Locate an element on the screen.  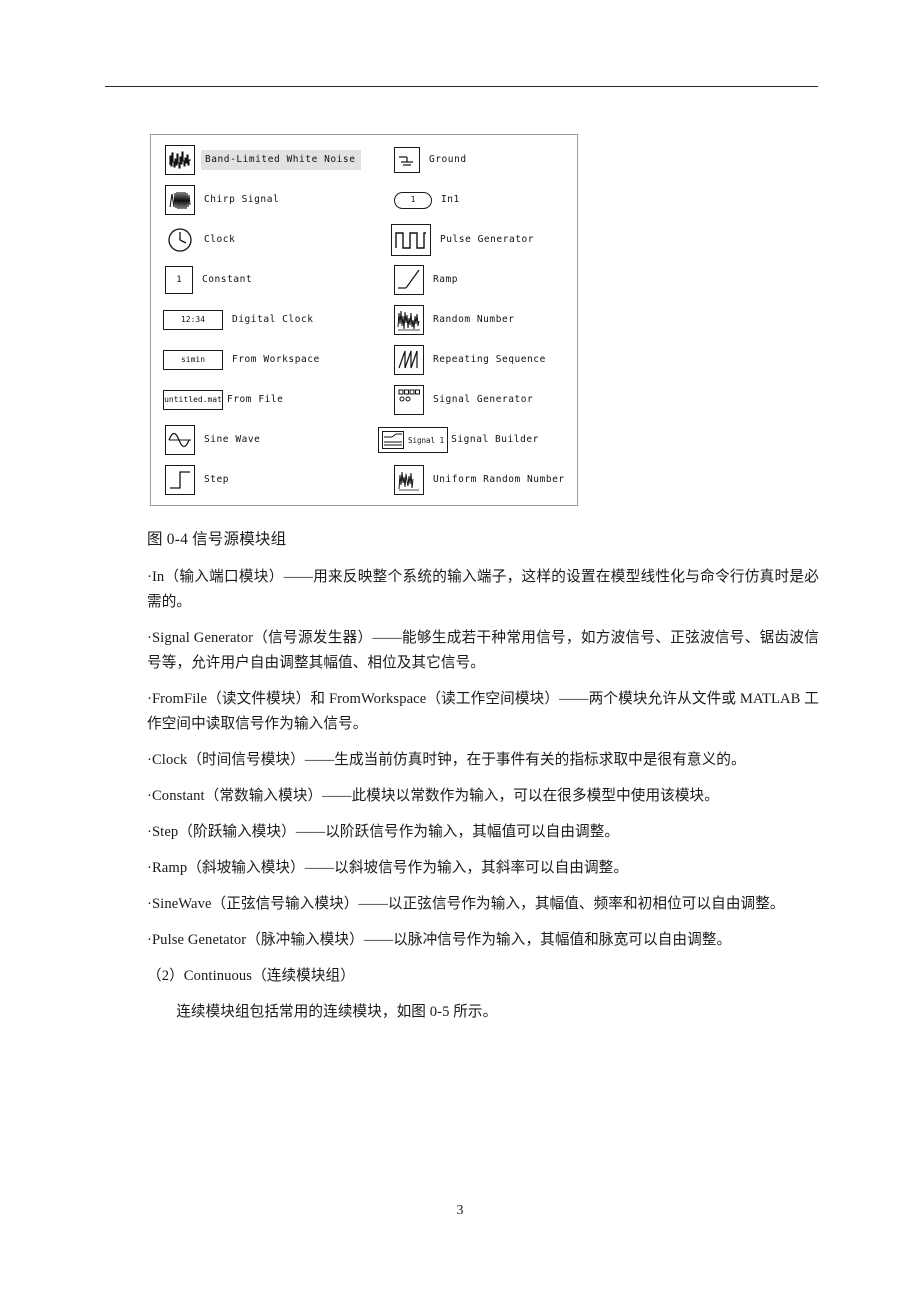
block-label: Signal Builder is located at coordinates (495, 440).